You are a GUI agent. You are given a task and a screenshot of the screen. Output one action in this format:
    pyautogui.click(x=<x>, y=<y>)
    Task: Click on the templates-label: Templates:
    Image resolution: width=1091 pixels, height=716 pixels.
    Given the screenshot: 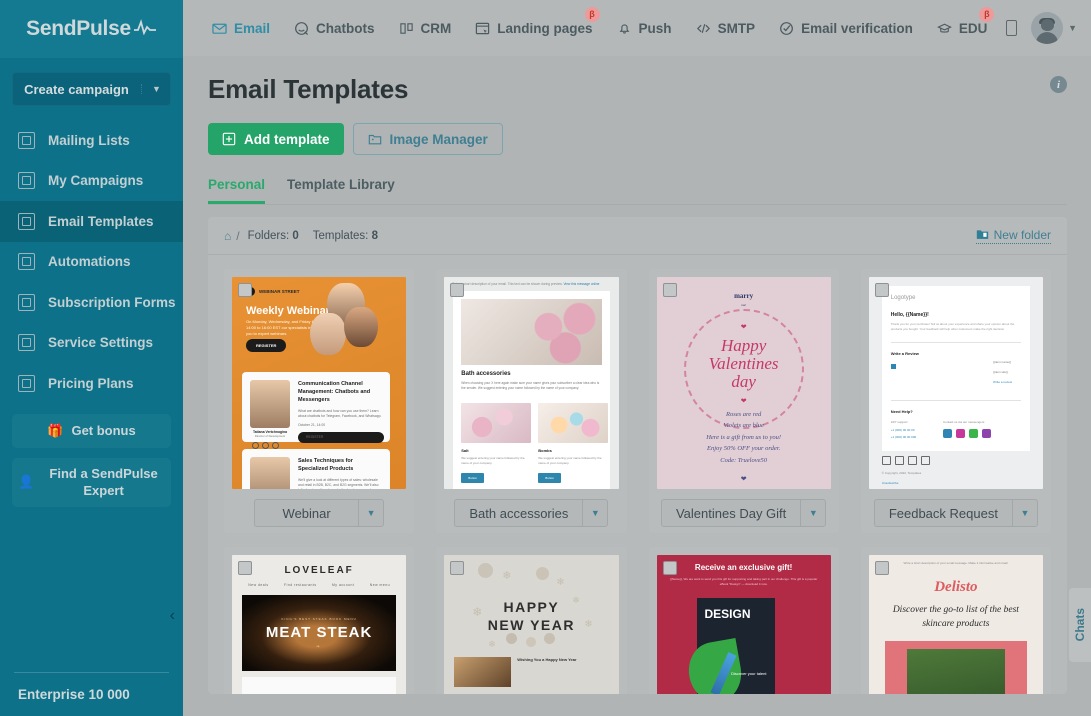 What is the action you would take?
    pyautogui.click(x=340, y=235)
    